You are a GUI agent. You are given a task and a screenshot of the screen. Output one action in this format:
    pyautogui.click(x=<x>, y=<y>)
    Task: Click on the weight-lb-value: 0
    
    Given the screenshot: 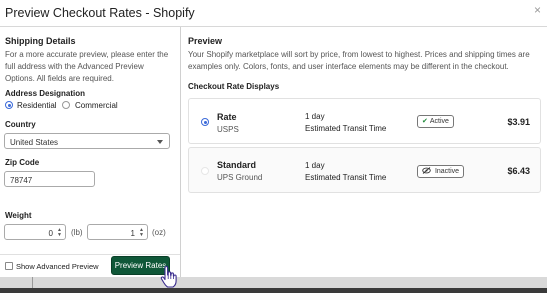 What is the action you would take?
    pyautogui.click(x=50, y=233)
    